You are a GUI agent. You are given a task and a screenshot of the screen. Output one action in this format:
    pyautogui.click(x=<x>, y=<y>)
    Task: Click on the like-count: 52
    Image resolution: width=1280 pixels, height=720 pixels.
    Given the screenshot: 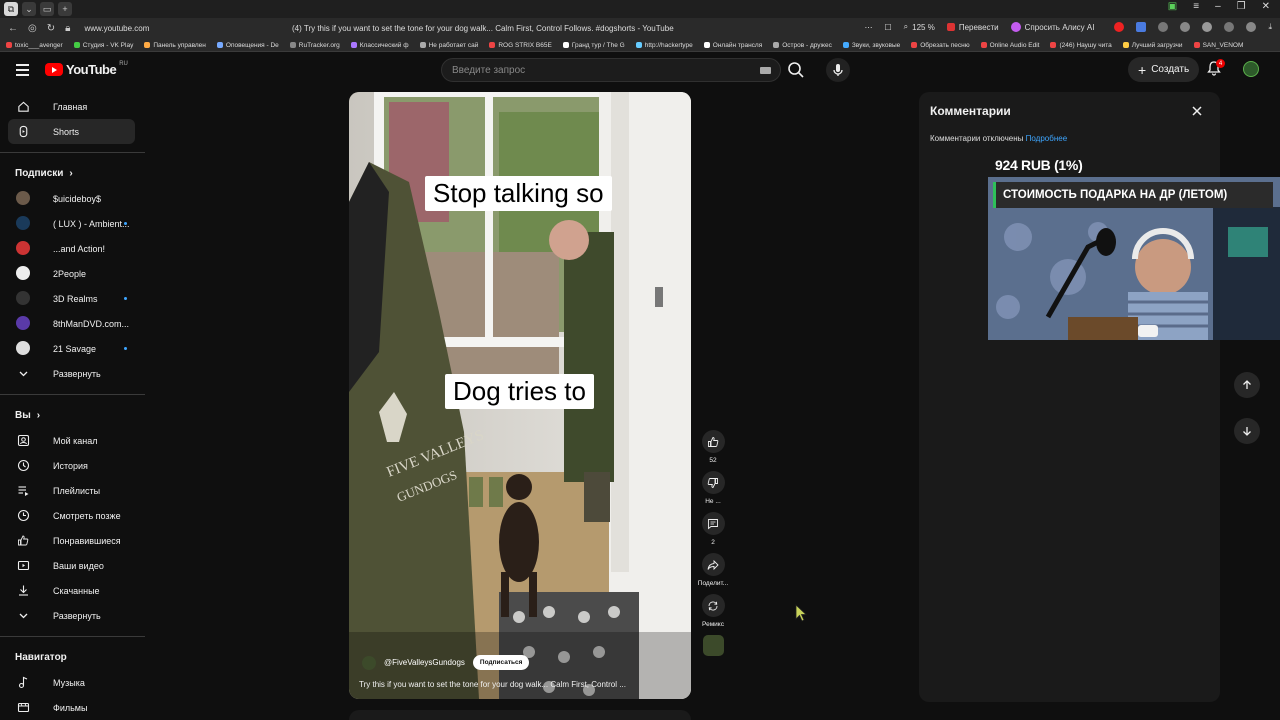 What is the action you would take?
    pyautogui.click(x=713, y=460)
    